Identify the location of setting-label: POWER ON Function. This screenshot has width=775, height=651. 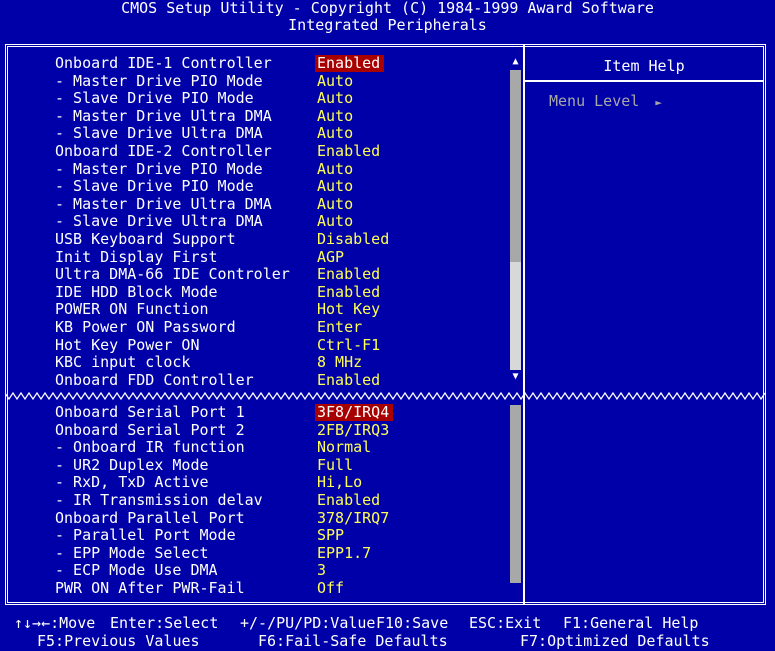
(132, 309).